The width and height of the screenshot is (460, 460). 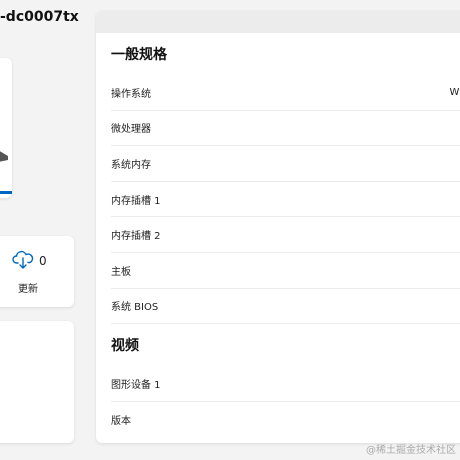 What do you see at coordinates (37, 382) in the screenshot?
I see `info-card` at bounding box center [37, 382].